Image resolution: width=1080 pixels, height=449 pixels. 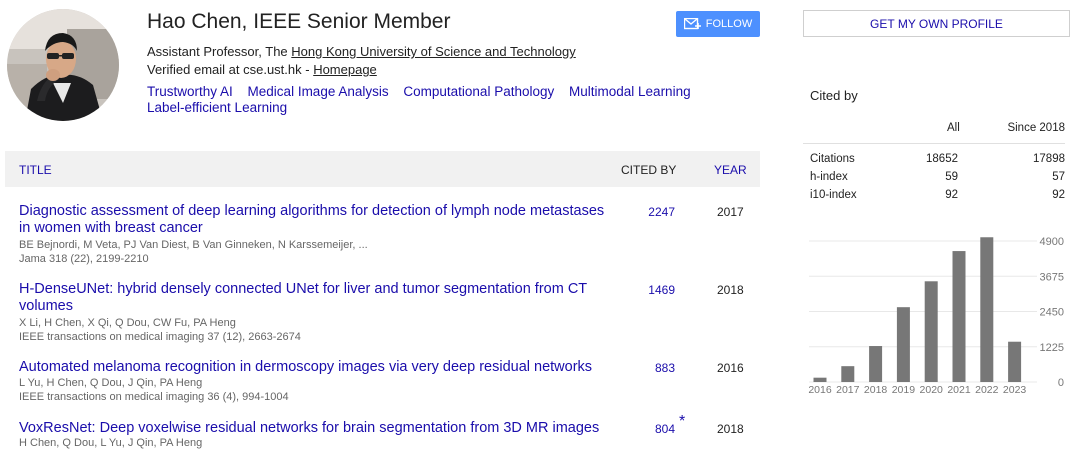 What do you see at coordinates (959, 316) in the screenshot?
I see `bar-2021` at bounding box center [959, 316].